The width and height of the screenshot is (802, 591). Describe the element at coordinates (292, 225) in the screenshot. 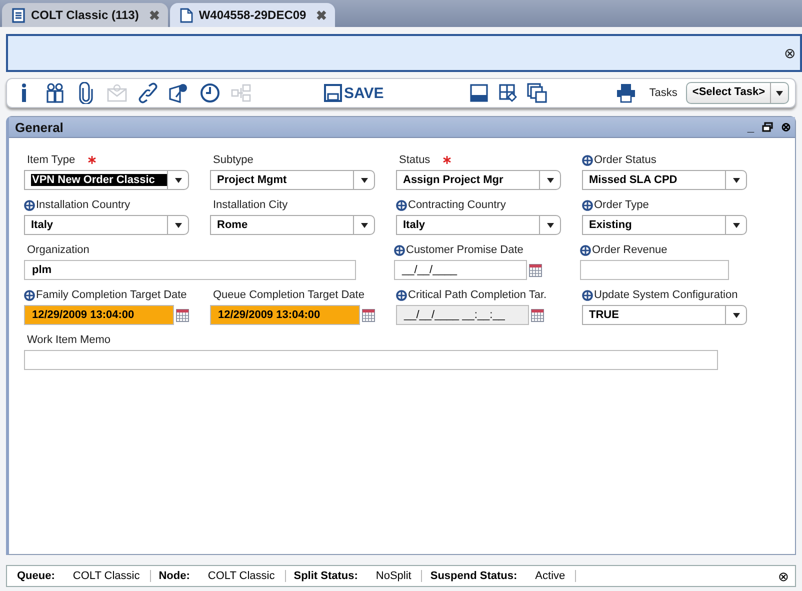

I see `dropdown-field: Rome` at that location.